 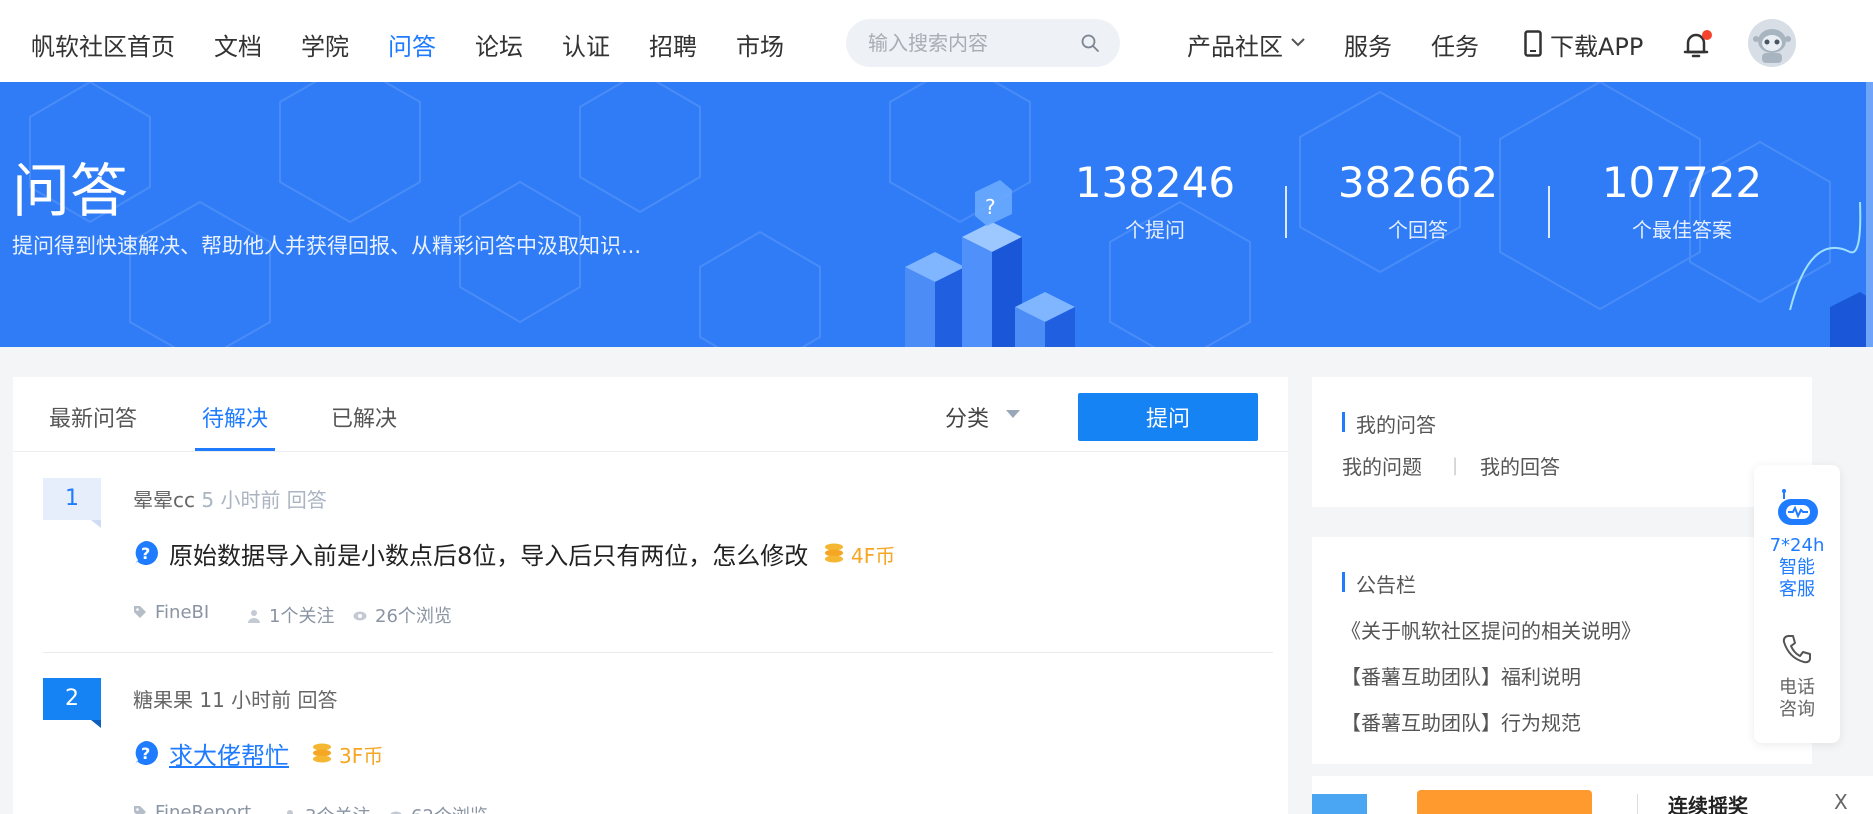 What do you see at coordinates (967, 417) in the screenshot?
I see `category-dropdown: 分类` at bounding box center [967, 417].